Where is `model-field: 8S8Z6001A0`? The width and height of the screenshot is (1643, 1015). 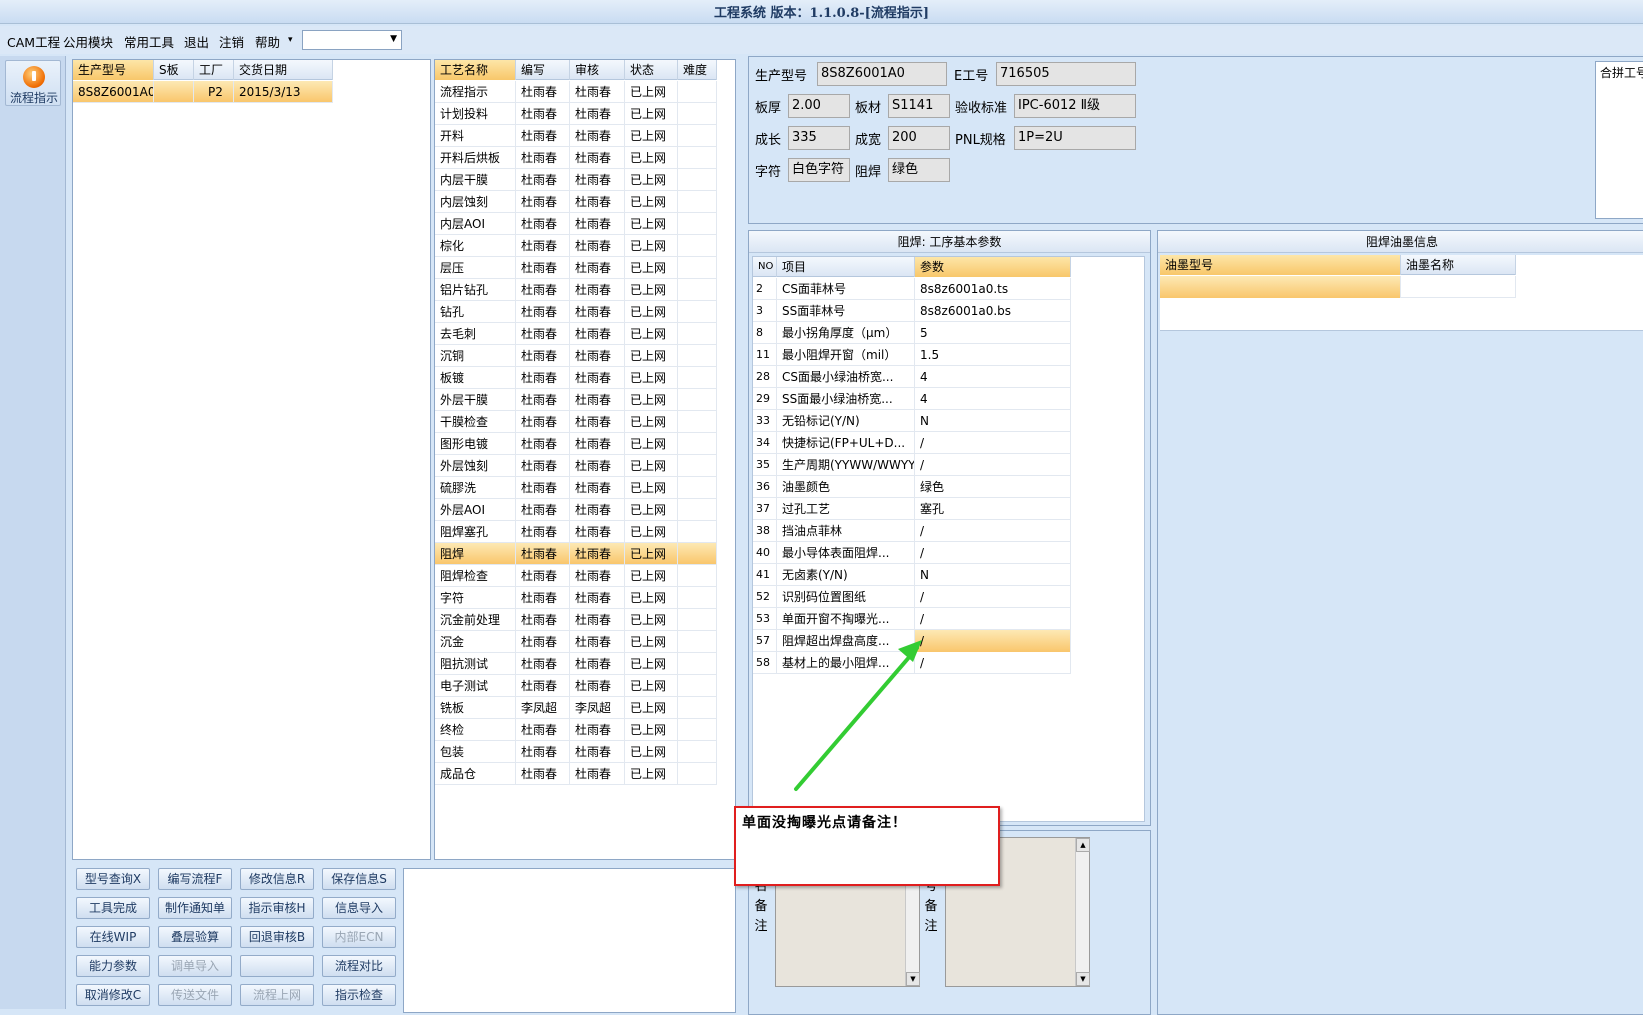 model-field: 8S8Z6001A0 is located at coordinates (882, 74).